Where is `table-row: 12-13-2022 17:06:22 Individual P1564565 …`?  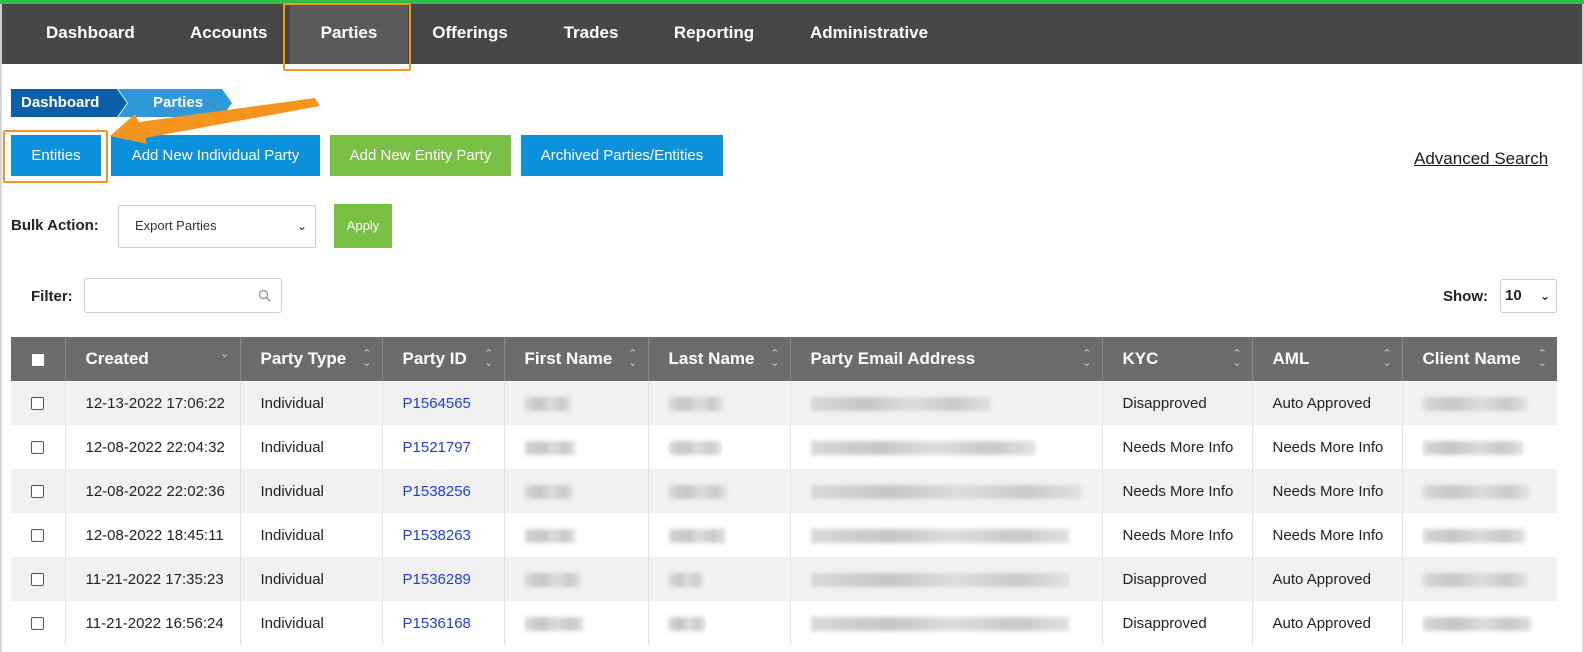 table-row: 12-13-2022 17:06:22 Individual P1564565 … is located at coordinates (784, 403).